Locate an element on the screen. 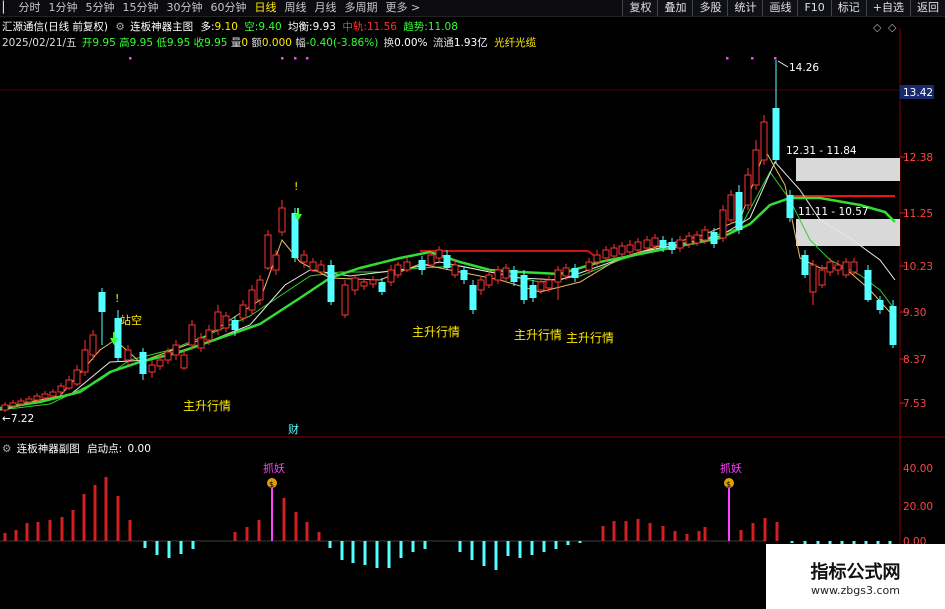  price-tick-4: 8.37 is located at coordinates (914, 360).